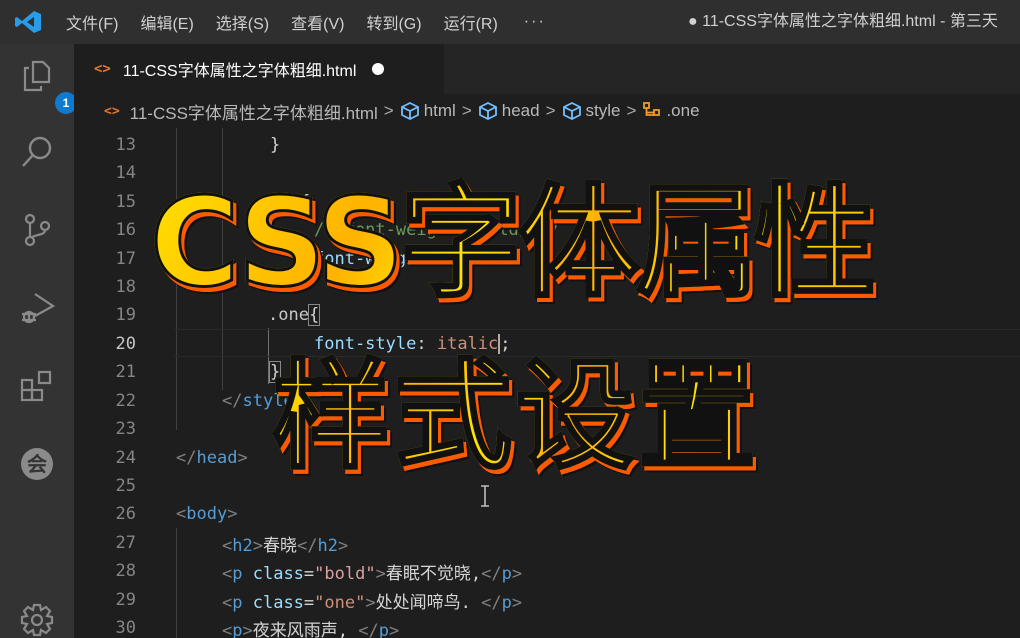 The width and height of the screenshot is (1020, 638). Describe the element at coordinates (241, 111) in the screenshot. I see `breadcrumb-file: <> 11-CSS字体属性之字体粗细.html` at that location.